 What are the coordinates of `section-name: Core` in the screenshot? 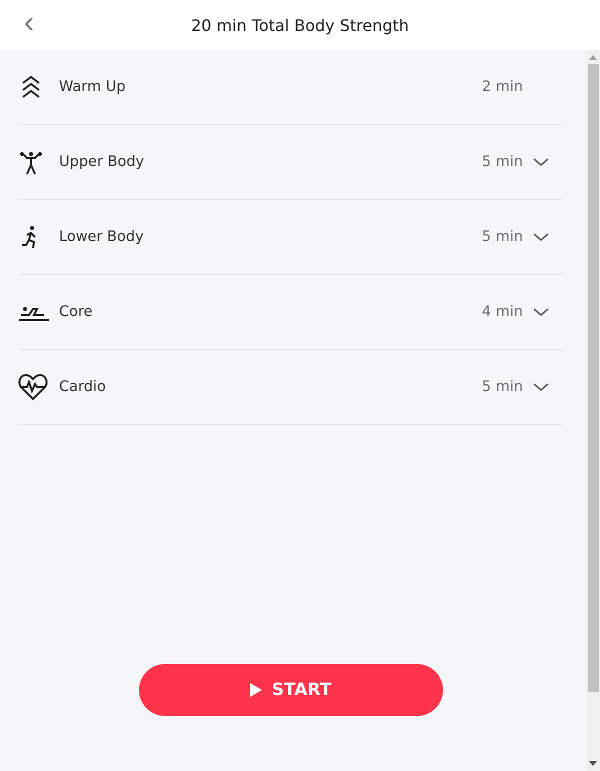 It's located at (76, 312).